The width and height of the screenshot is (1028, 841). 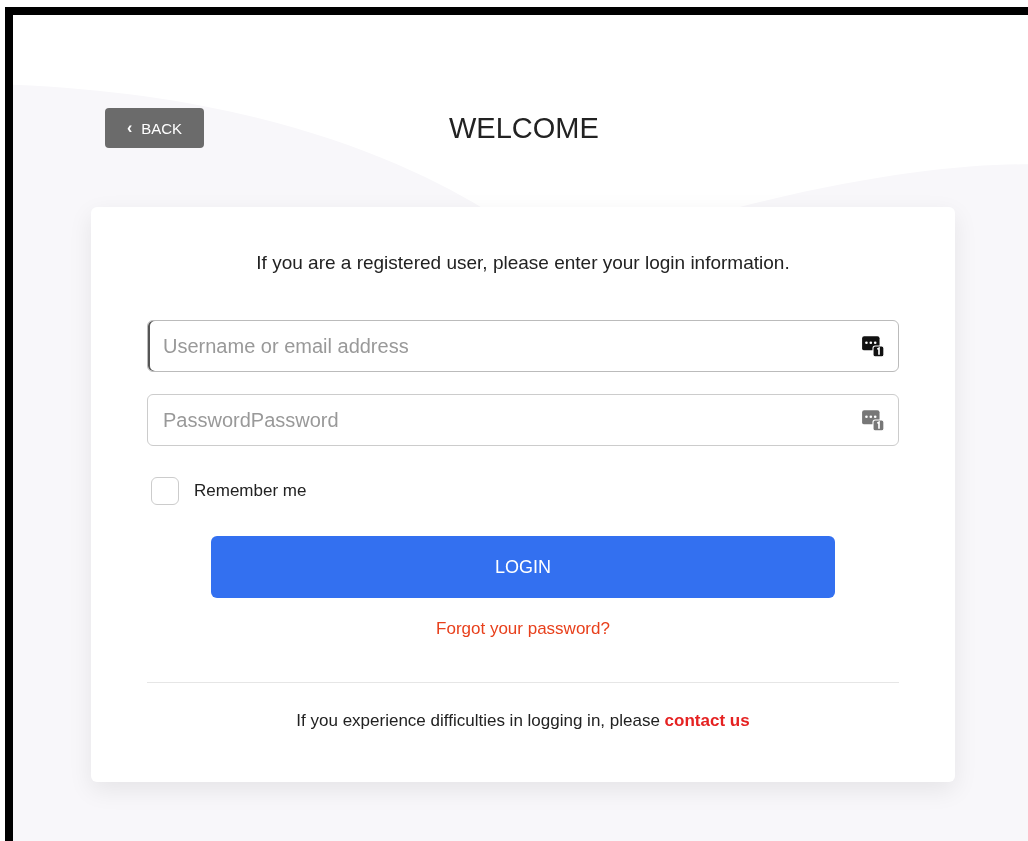 I want to click on forgot-password-link: Forgot your password?, so click(x=523, y=628).